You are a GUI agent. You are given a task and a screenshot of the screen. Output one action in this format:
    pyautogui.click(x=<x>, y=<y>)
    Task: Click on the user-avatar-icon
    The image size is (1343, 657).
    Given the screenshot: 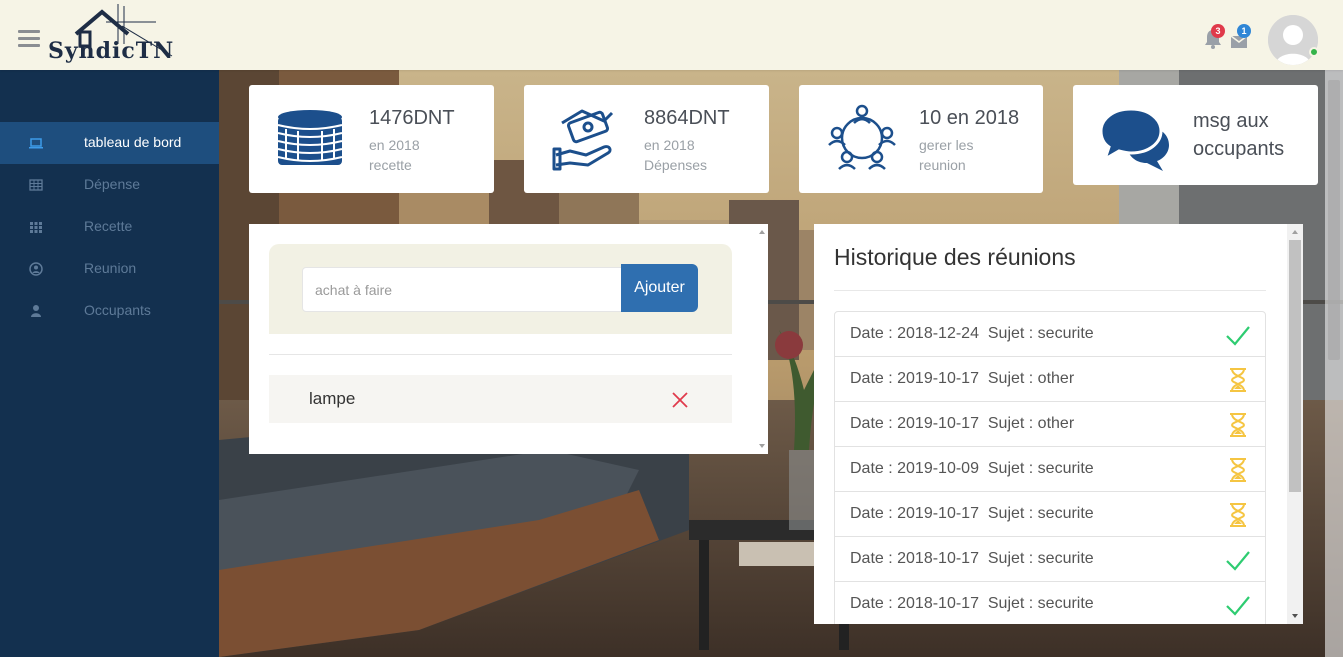 What is the action you would take?
    pyautogui.click(x=1293, y=40)
    